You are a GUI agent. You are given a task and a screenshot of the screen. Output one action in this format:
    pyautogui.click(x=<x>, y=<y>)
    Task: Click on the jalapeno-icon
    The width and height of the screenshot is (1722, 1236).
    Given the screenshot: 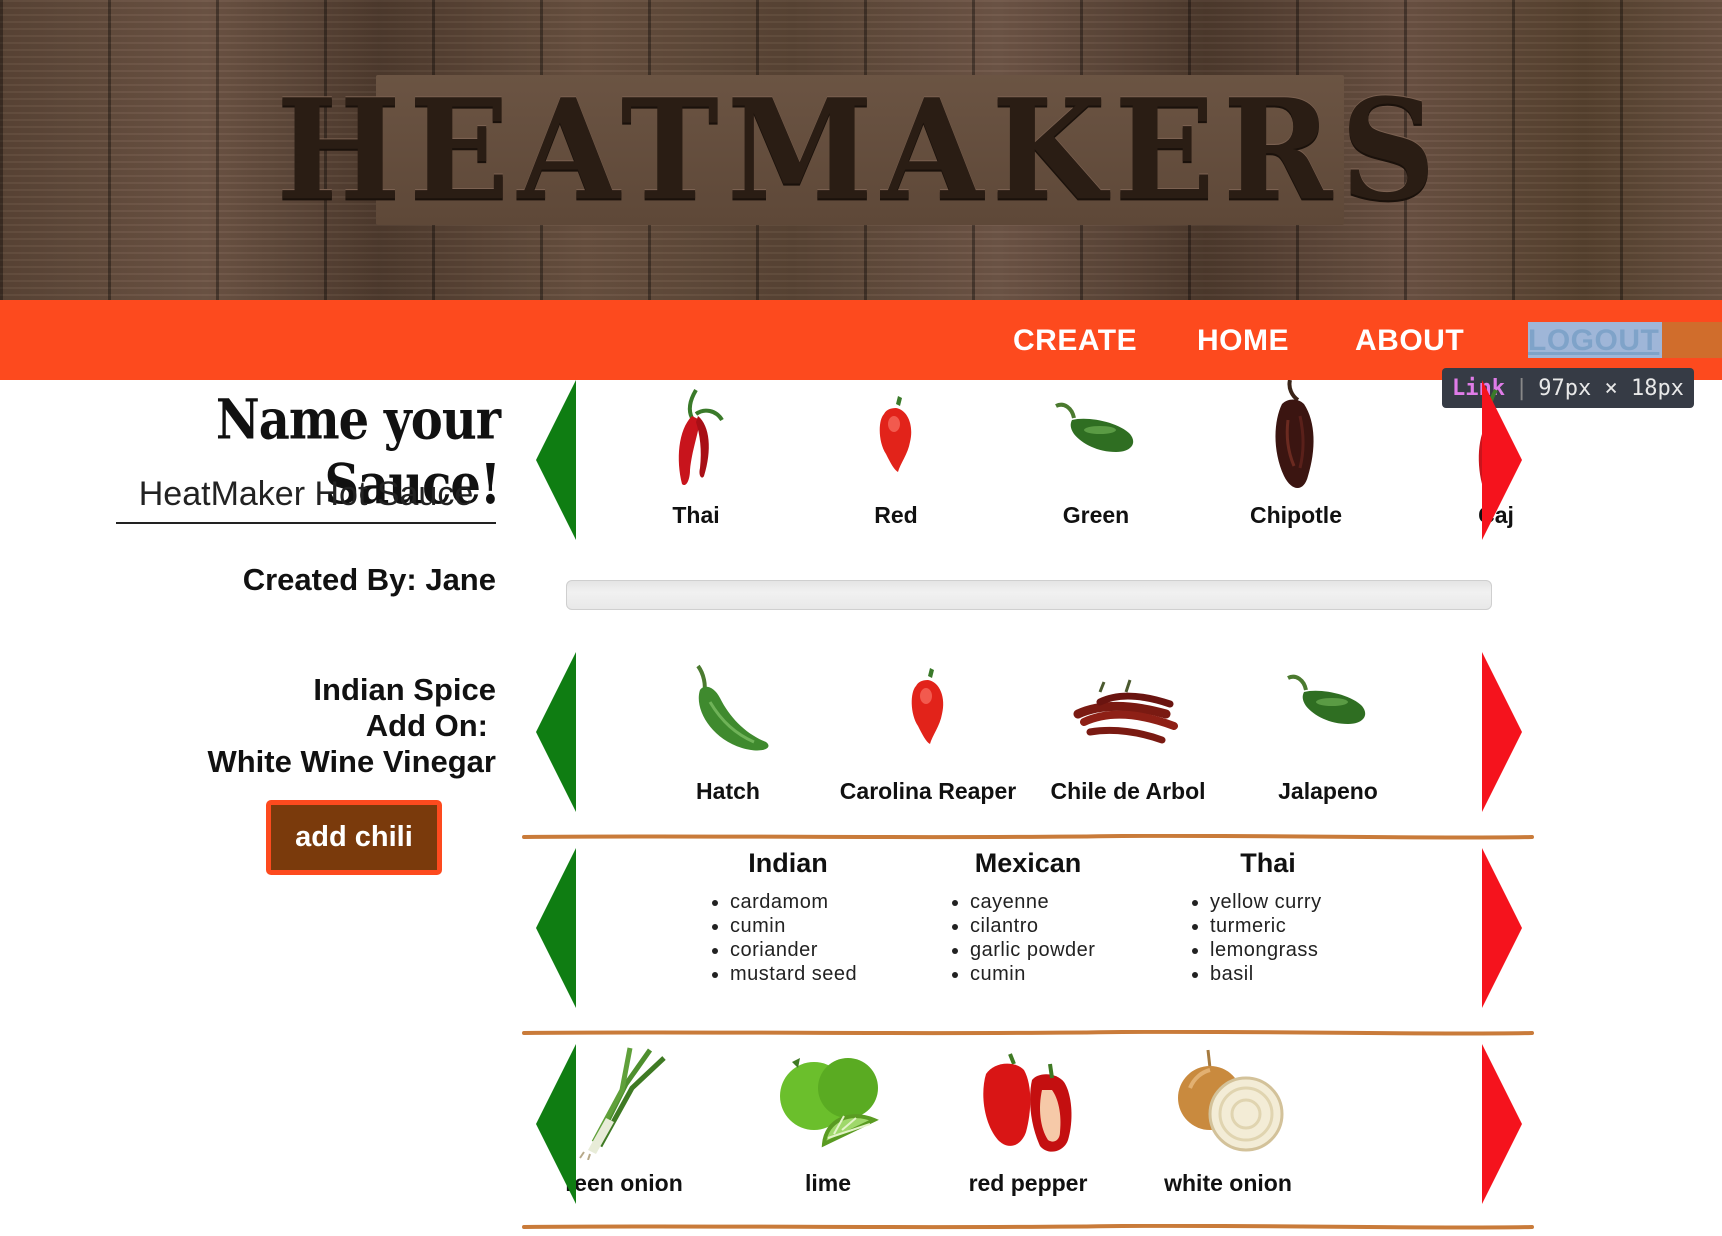 What is the action you would take?
    pyautogui.click(x=1326, y=699)
    